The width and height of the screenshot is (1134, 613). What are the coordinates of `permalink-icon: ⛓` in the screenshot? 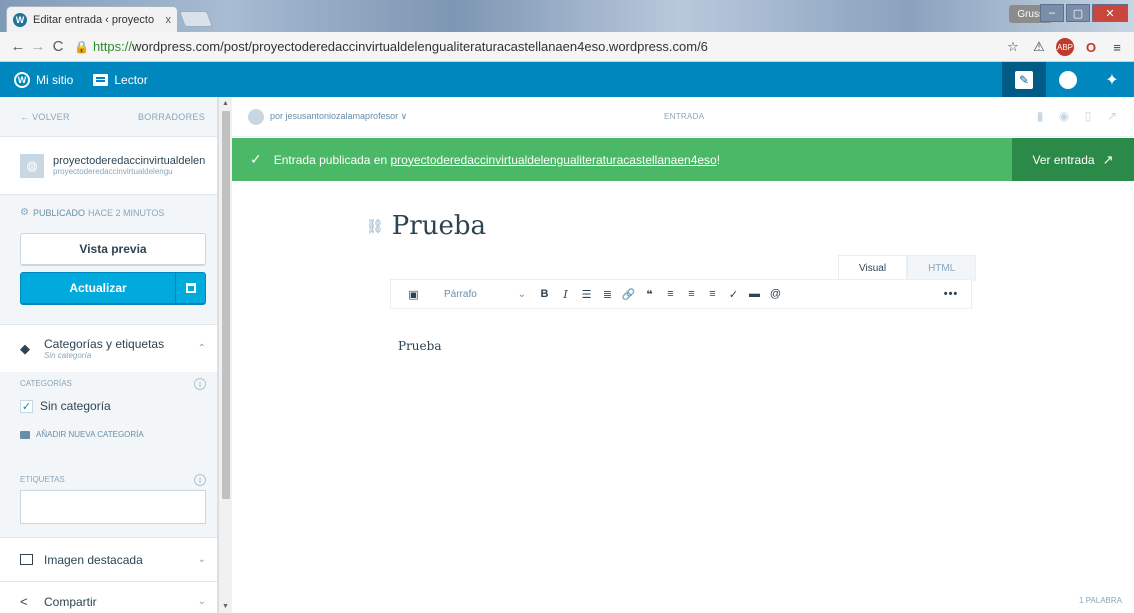 It's located at (375, 226).